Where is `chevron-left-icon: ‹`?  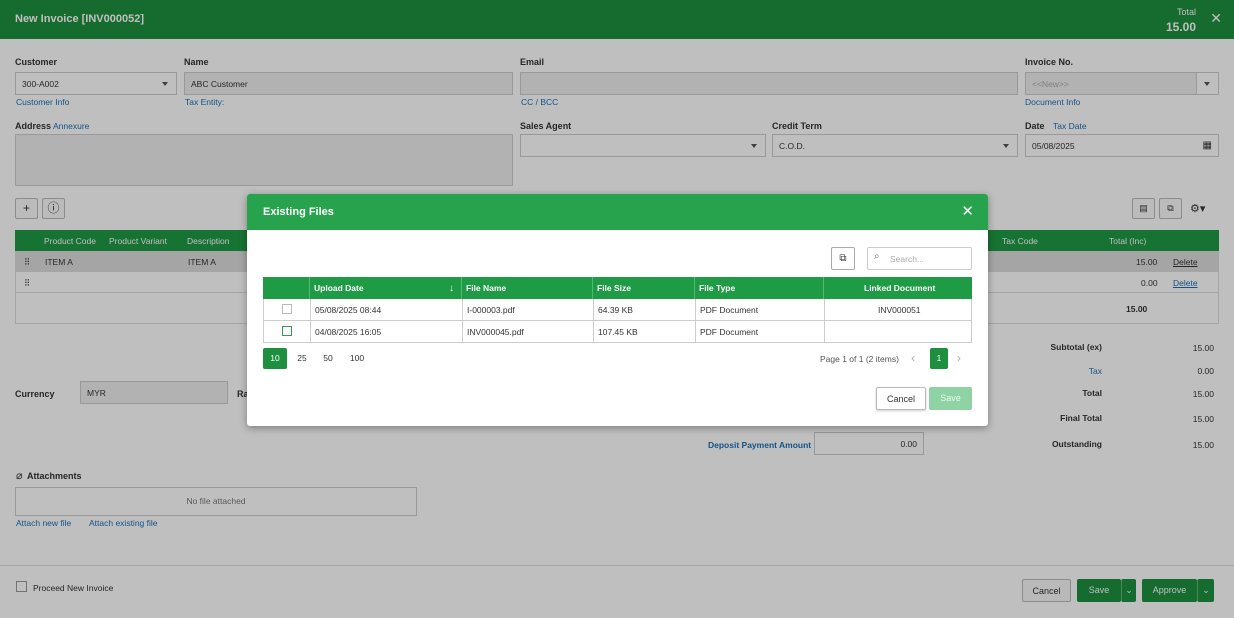
chevron-left-icon: ‹ is located at coordinates (913, 358).